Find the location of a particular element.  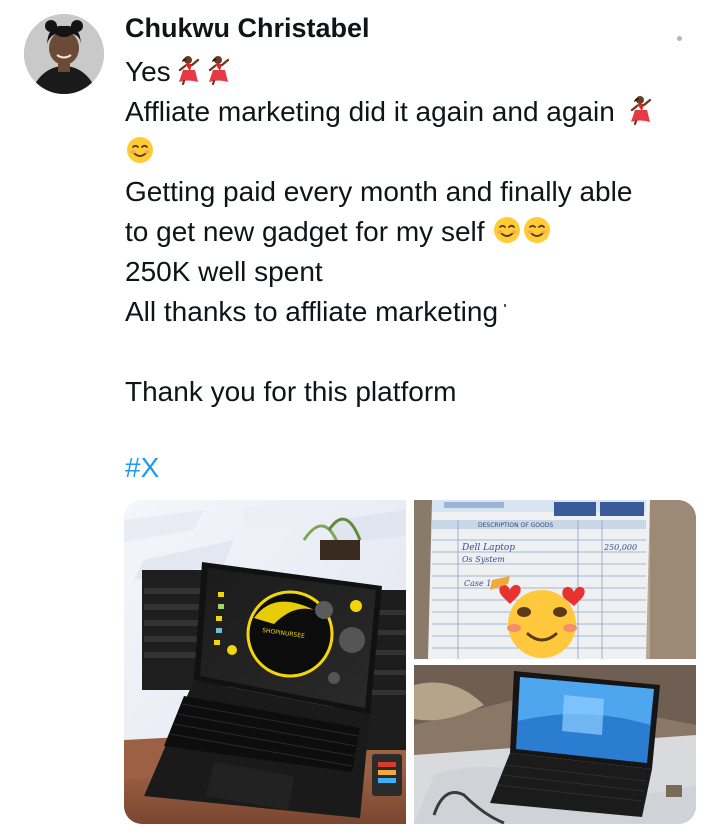

tweet-line-4-text: to get new gadget for my self is located at coordinates (305, 231).